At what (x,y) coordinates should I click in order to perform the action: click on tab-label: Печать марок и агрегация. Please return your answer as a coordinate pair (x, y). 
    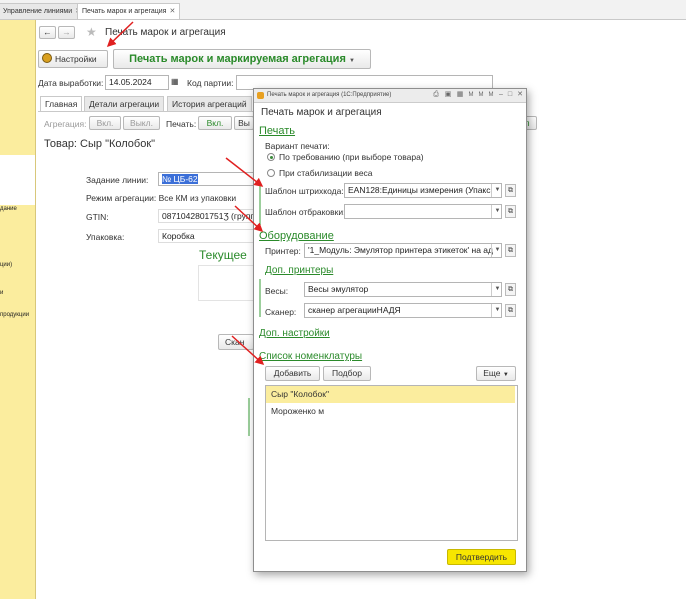
    Looking at the image, I should click on (124, 11).